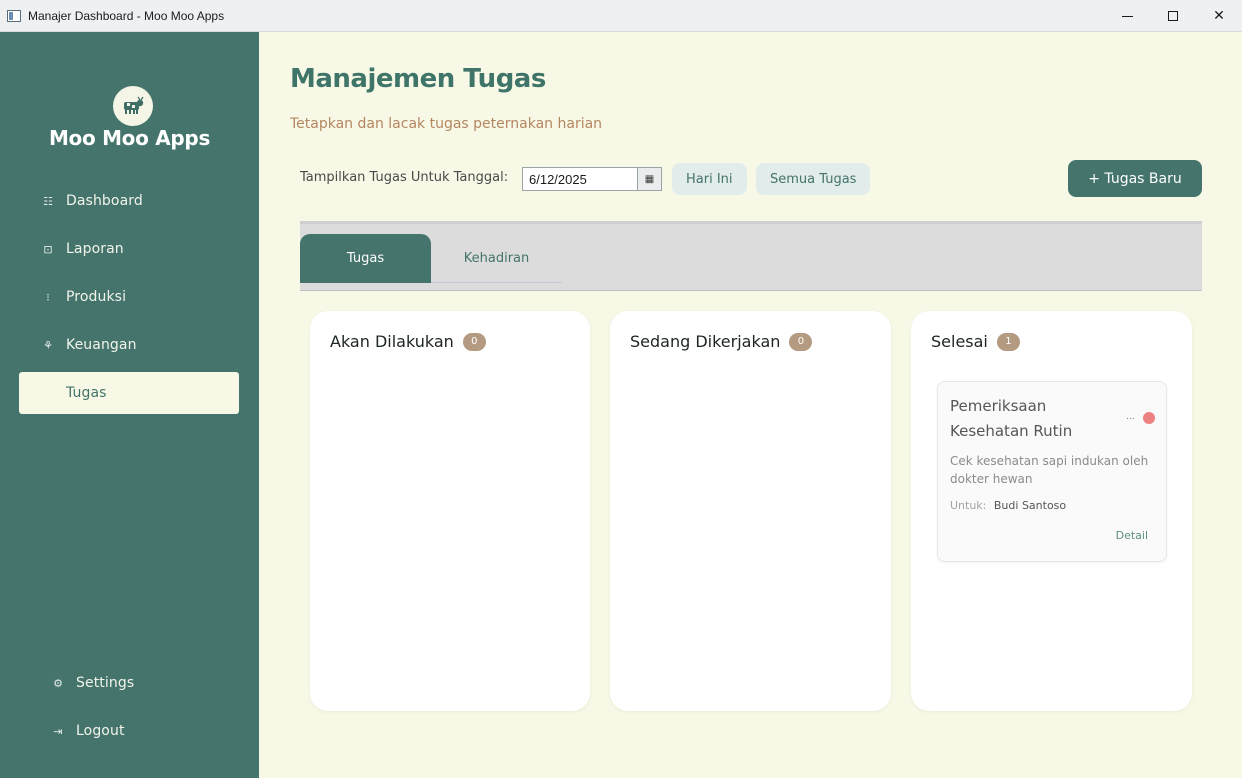 This screenshot has width=1242, height=778. I want to click on finance-icon: ⚘, so click(48, 345).